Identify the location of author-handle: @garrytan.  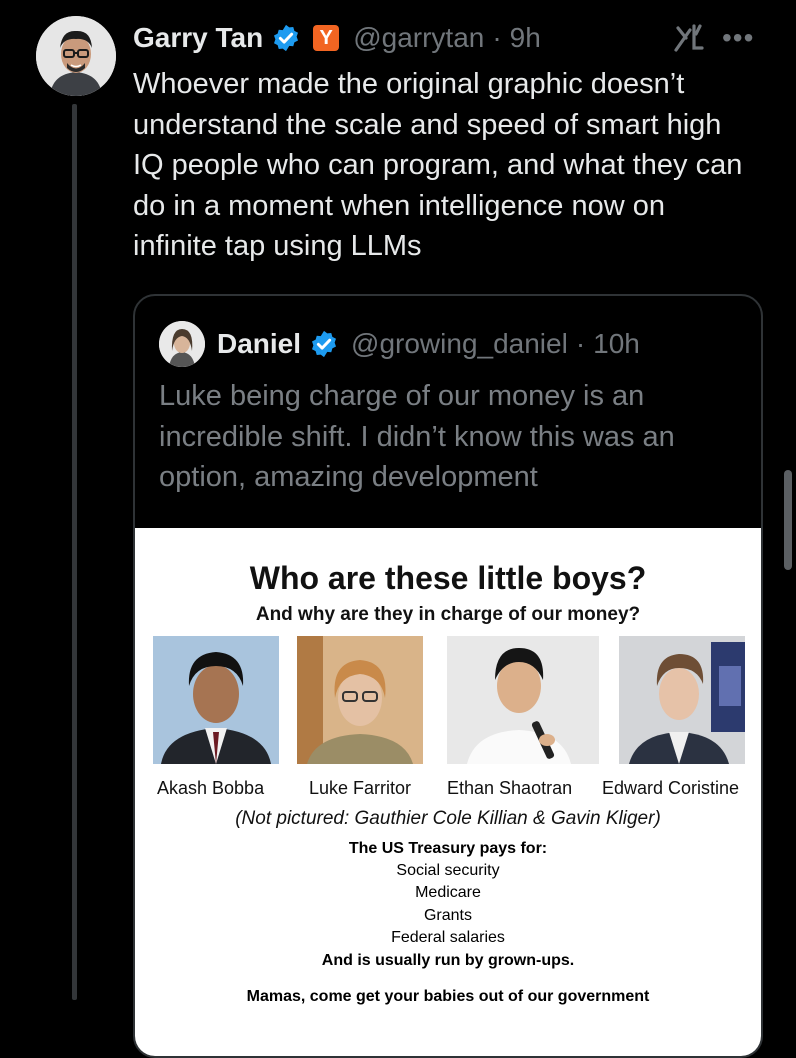
(418, 38).